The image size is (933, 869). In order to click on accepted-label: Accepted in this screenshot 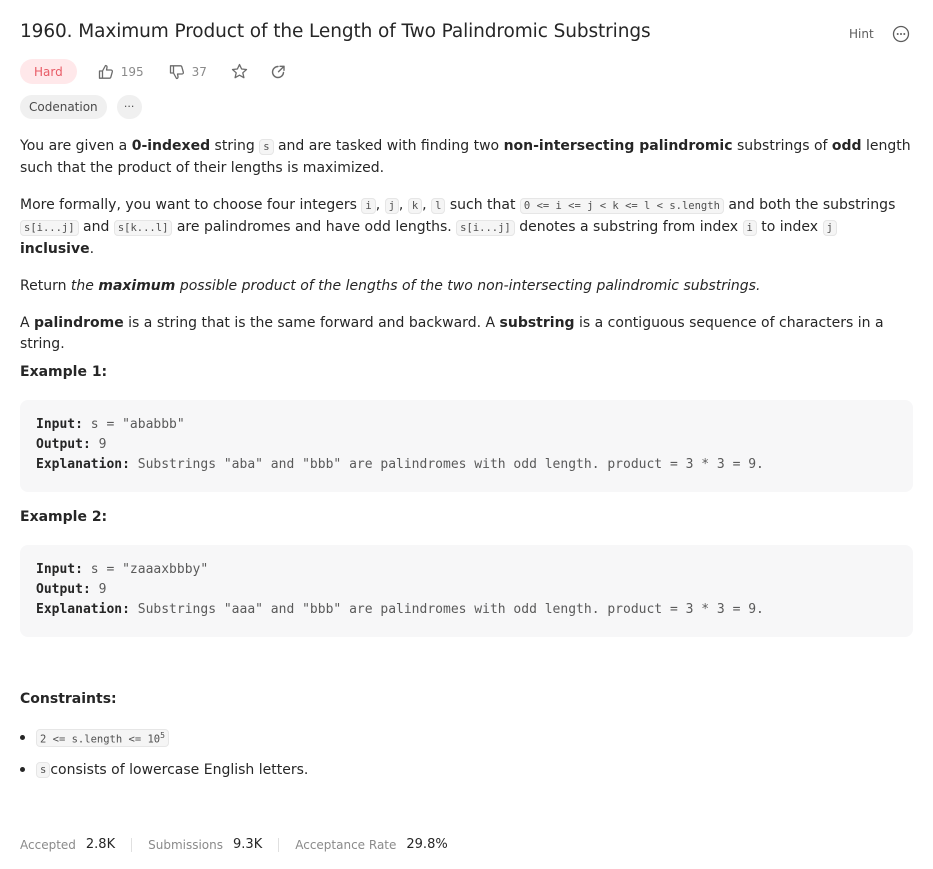, I will do `click(48, 844)`.